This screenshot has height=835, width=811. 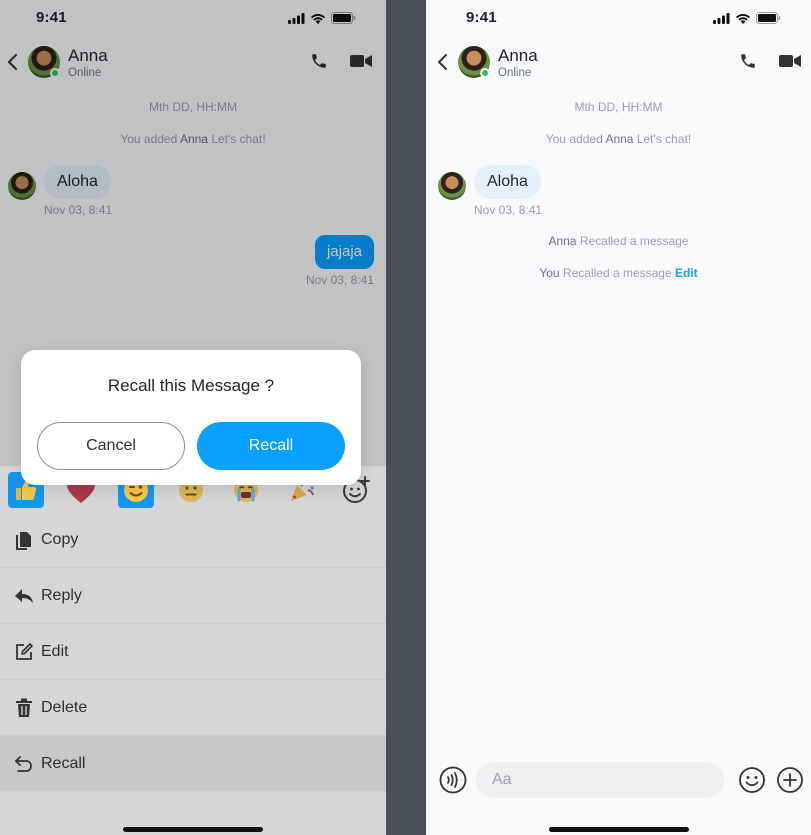 What do you see at coordinates (193, 708) in the screenshot?
I see `menu-item-delete: Delete` at bounding box center [193, 708].